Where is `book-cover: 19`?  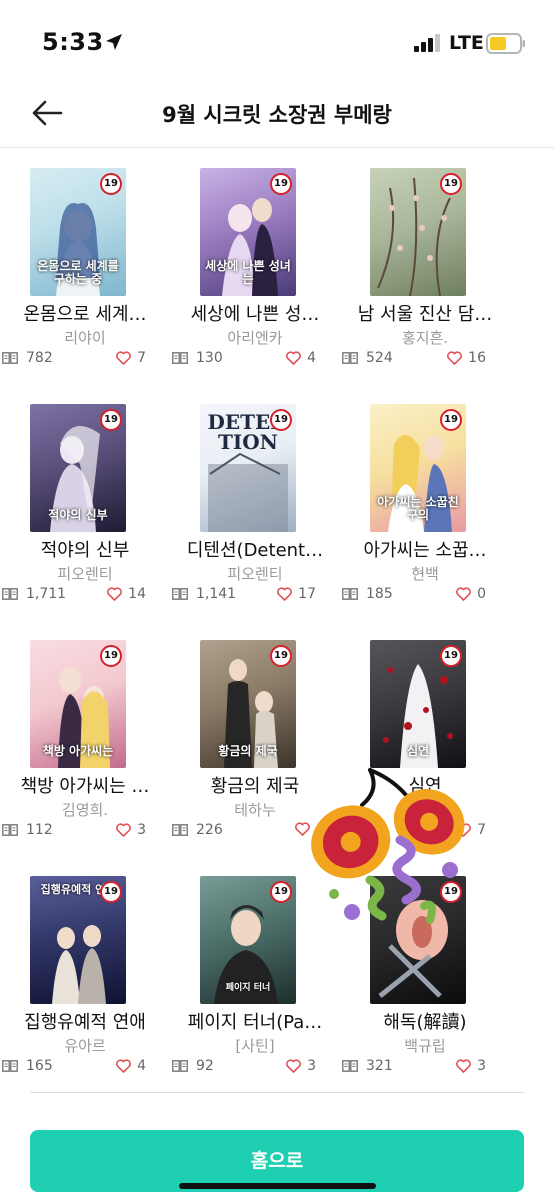
book-cover: 19 is located at coordinates (418, 232).